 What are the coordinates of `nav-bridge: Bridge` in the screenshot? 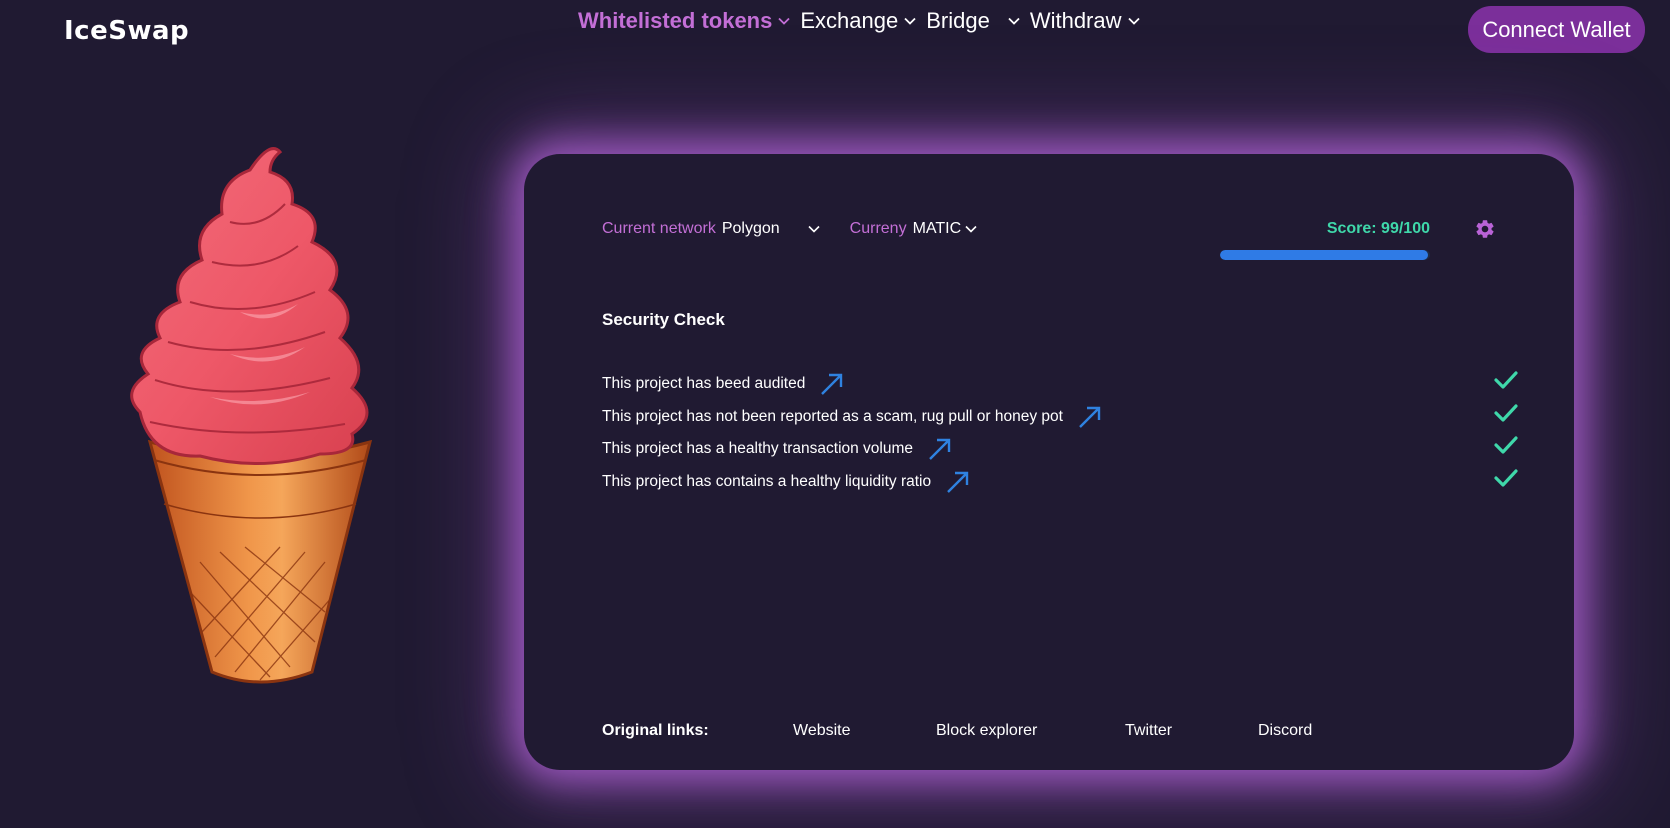 It's located at (973, 21).